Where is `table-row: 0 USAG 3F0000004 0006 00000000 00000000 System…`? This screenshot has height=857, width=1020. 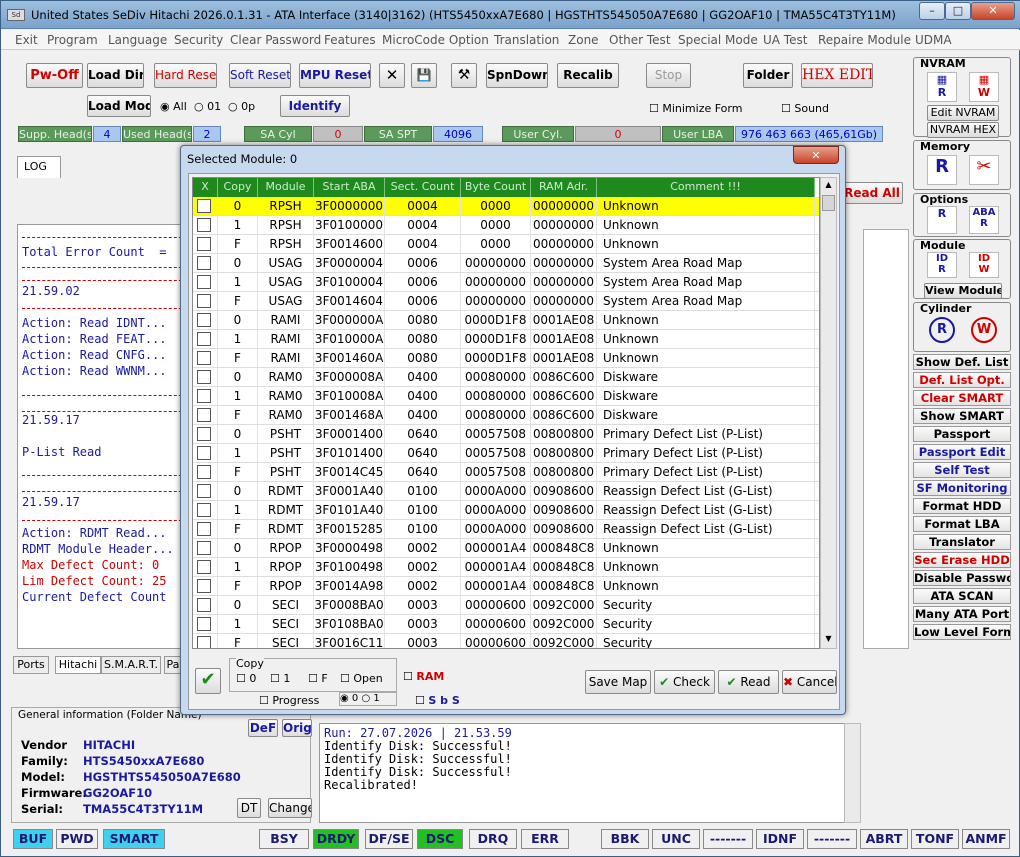 table-row: 0 USAG 3F0000004 0006 00000000 00000000 System… is located at coordinates (506, 263).